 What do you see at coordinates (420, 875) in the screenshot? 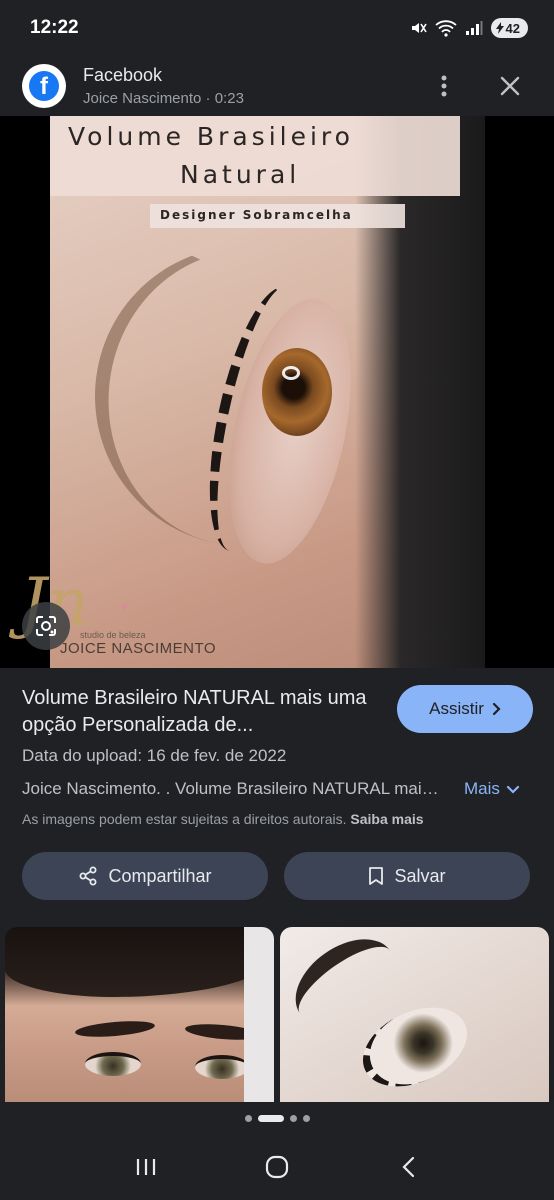
I see `save-label: Salvar` at bounding box center [420, 875].